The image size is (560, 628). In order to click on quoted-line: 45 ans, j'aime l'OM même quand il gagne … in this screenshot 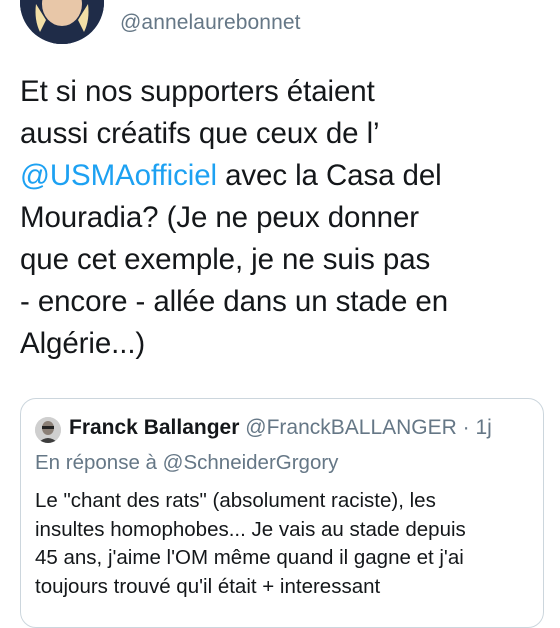, I will do `click(249, 557)`.